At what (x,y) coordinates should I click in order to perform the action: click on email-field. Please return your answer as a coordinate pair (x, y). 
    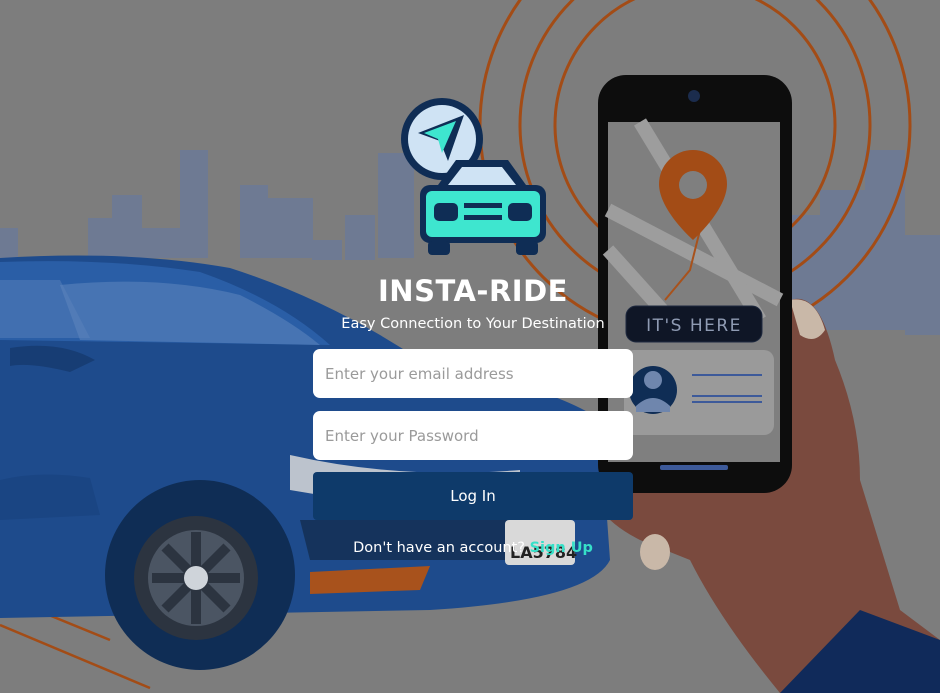
    Looking at the image, I should click on (473, 373).